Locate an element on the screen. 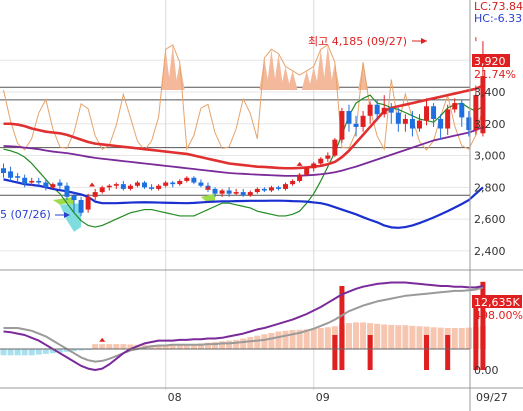 The width and height of the screenshot is (523, 411). change-percent: 21.74% is located at coordinates (495, 74).